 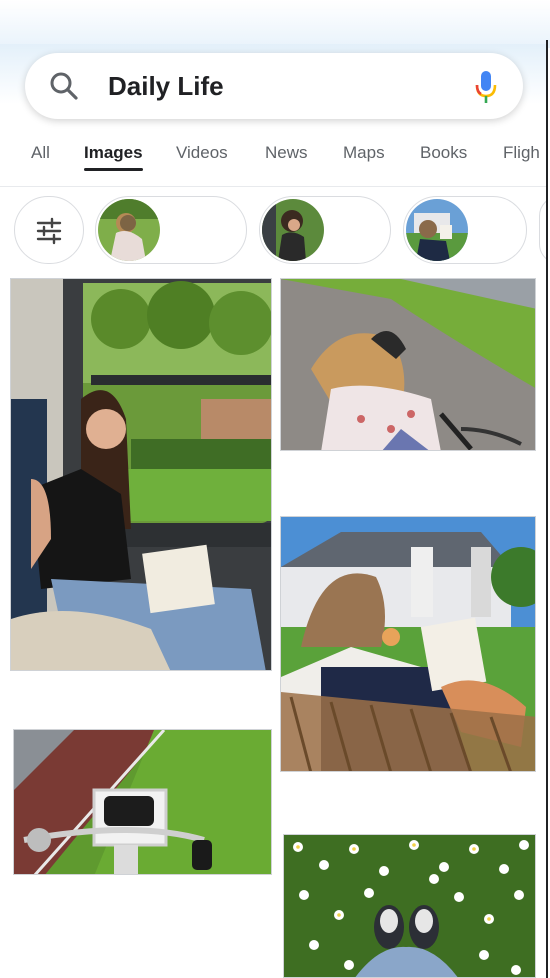 What do you see at coordinates (274, 86) in the screenshot?
I see `search-bar: Daily Life` at bounding box center [274, 86].